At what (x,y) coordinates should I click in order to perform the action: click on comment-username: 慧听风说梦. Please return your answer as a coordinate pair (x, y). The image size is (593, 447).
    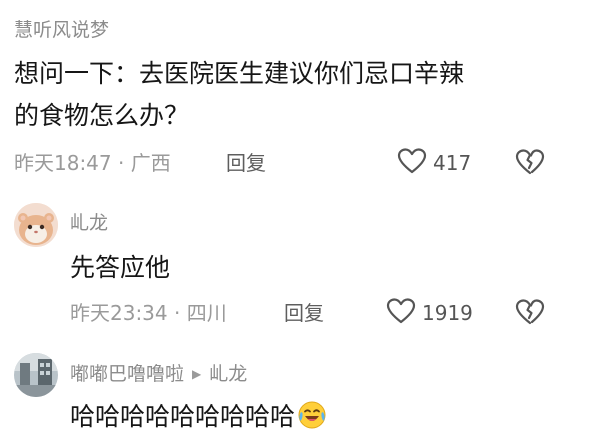
    Looking at the image, I should click on (61, 30).